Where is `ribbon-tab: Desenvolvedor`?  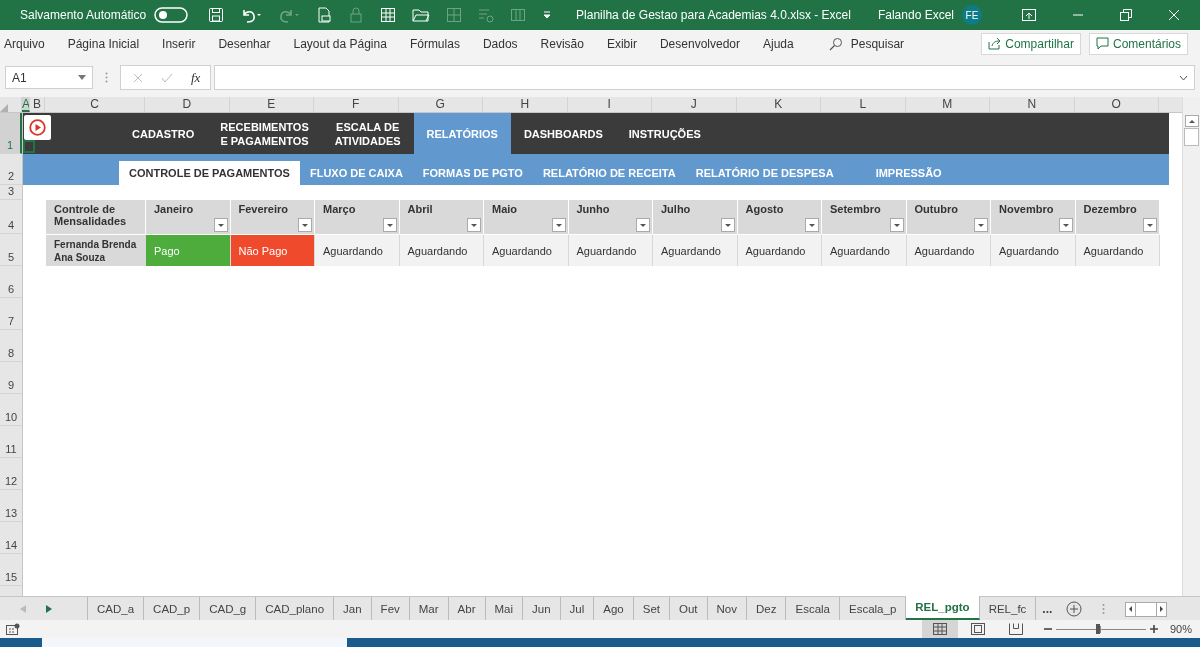
ribbon-tab: Desenvolvedor is located at coordinates (711, 43).